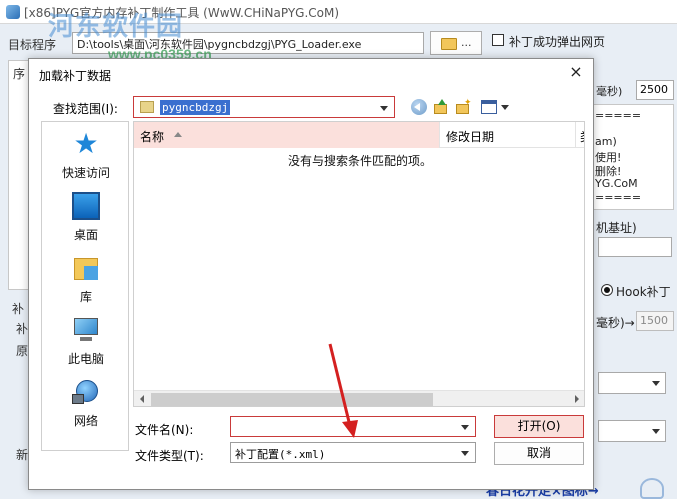 The height and width of the screenshot is (499, 677). What do you see at coordinates (86, 206) in the screenshot?
I see `desktop-icon` at bounding box center [86, 206].